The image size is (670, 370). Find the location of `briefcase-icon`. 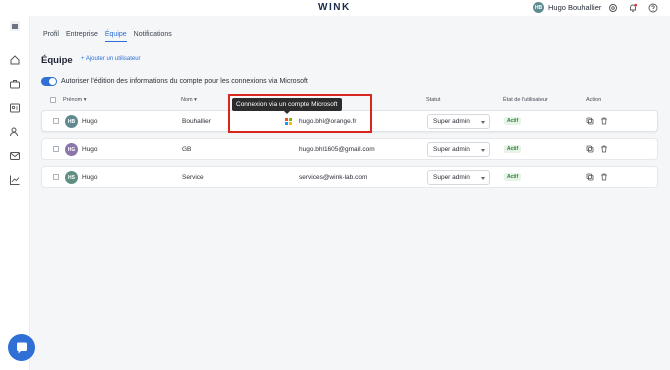

briefcase-icon is located at coordinates (15, 84).